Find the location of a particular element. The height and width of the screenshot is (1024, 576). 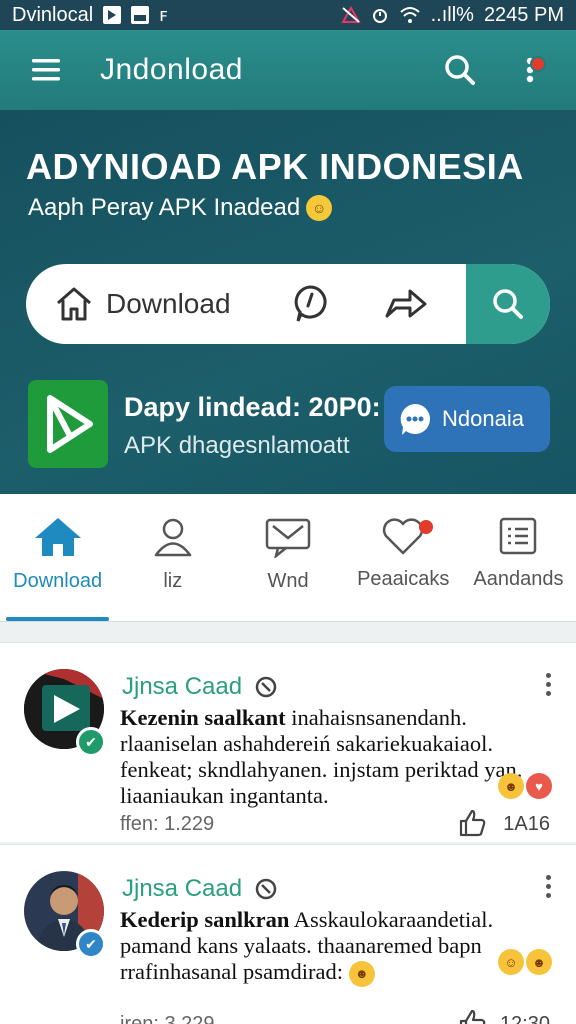

overflow-menu-button is located at coordinates (530, 70).